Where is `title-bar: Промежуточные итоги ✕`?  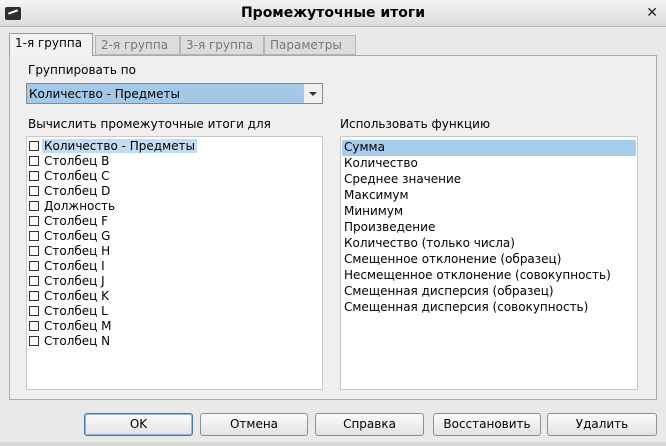
title-bar: Промежуточные итоги ✕ is located at coordinates (333, 13).